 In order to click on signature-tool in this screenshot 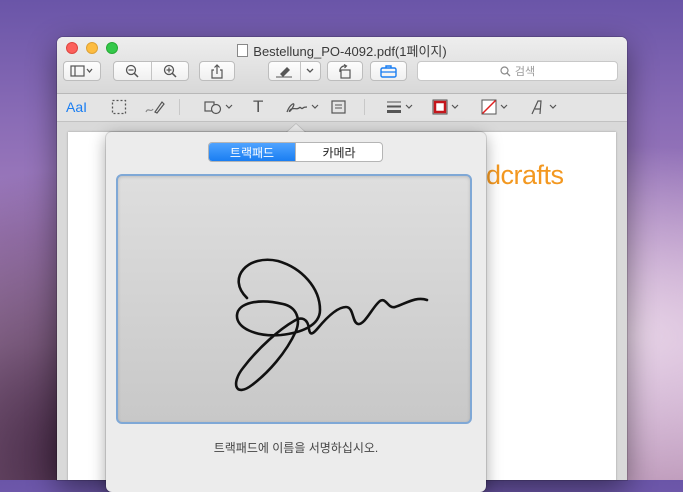, I will do `click(301, 107)`.